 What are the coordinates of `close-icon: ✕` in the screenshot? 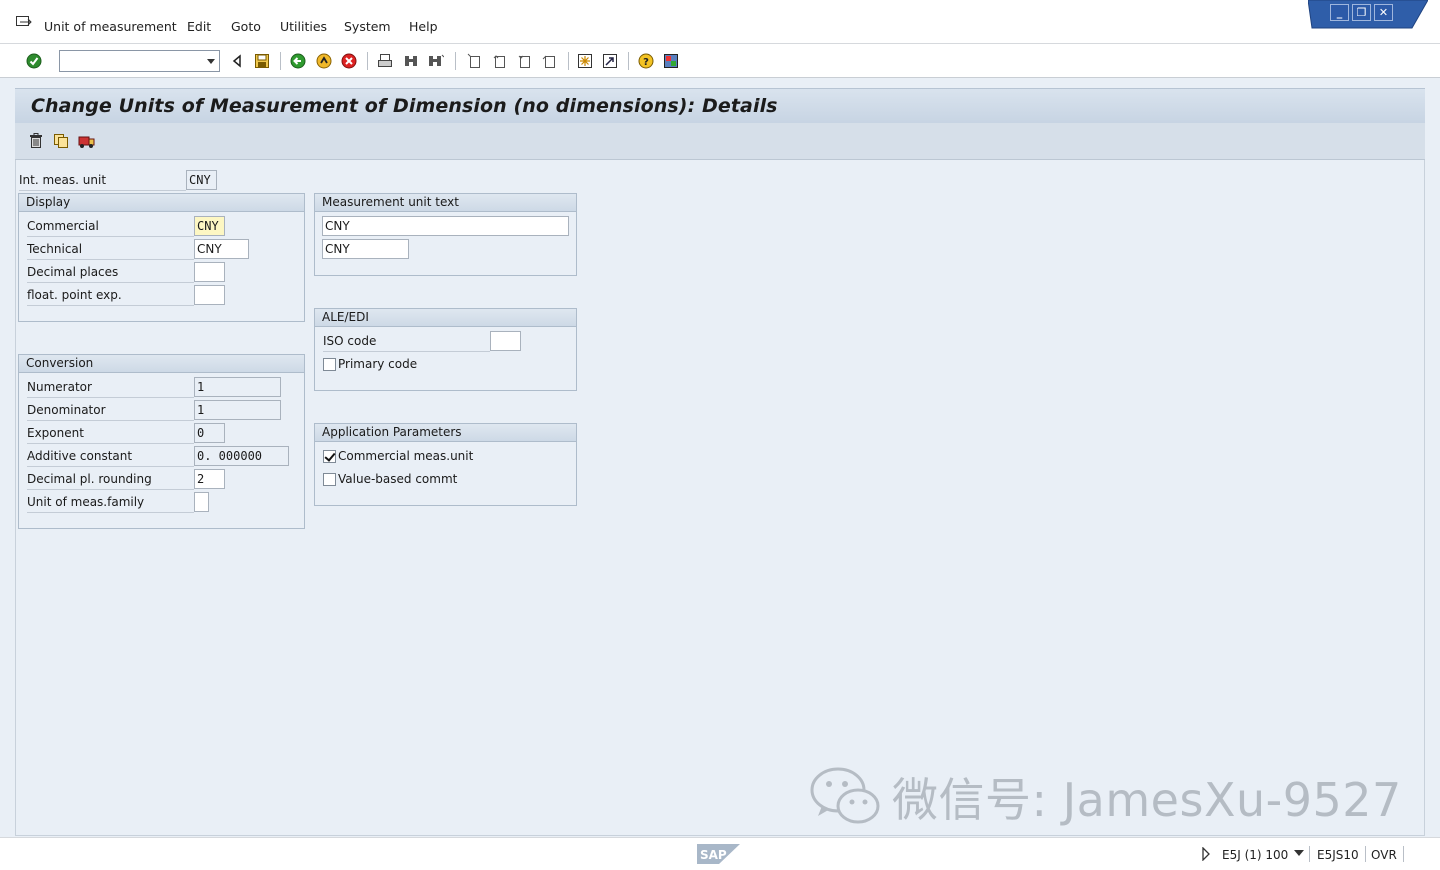 It's located at (1383, 12).